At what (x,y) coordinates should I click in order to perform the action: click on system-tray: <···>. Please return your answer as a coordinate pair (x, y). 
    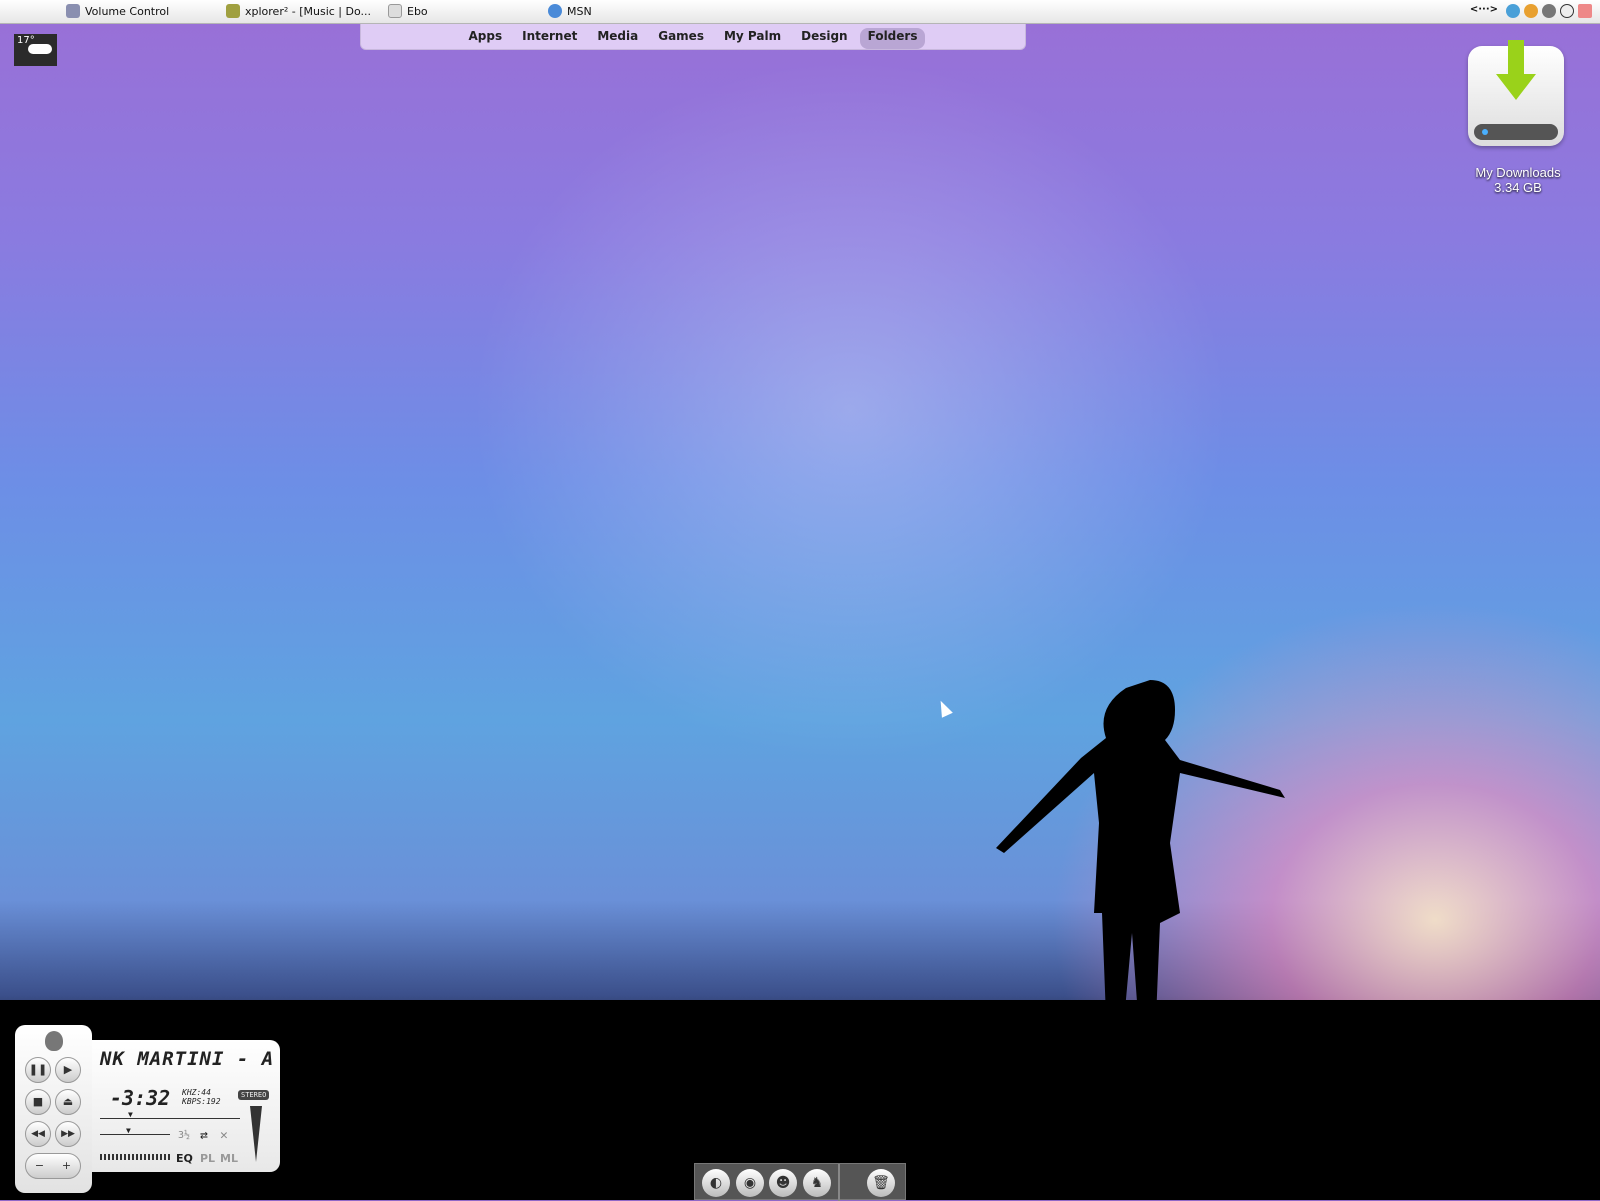
    Looking at the image, I should click on (1531, 11).